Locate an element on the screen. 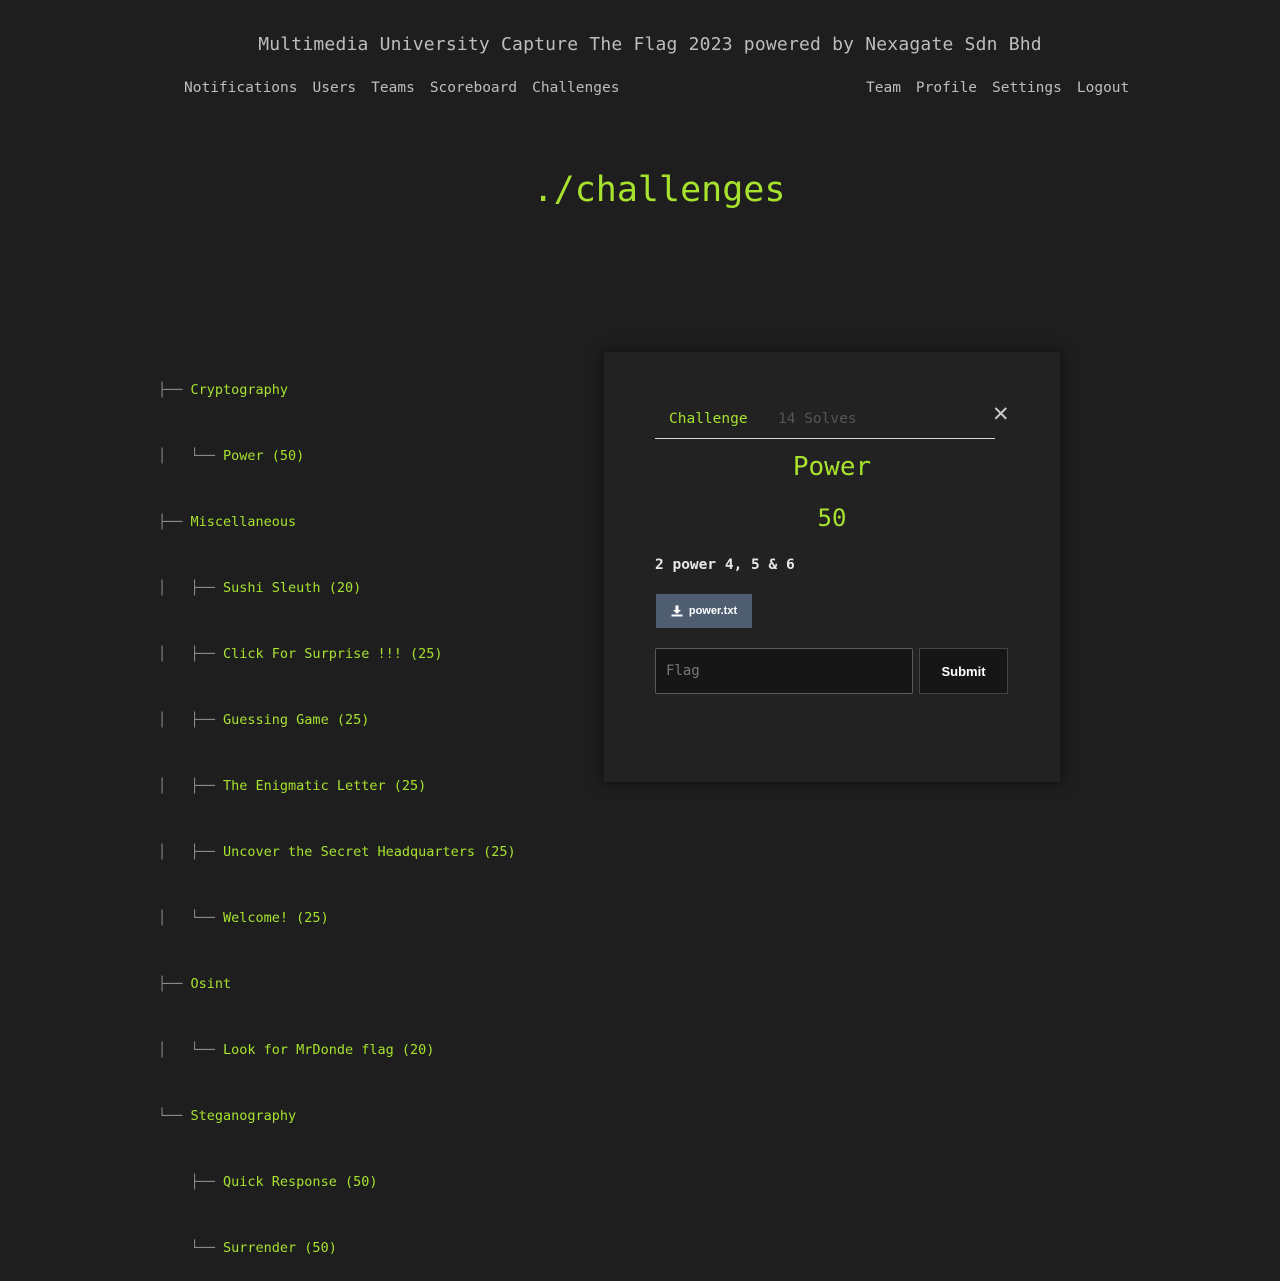 The height and width of the screenshot is (1281, 1280). tree-category-steganography: Steganography is located at coordinates (244, 1116).